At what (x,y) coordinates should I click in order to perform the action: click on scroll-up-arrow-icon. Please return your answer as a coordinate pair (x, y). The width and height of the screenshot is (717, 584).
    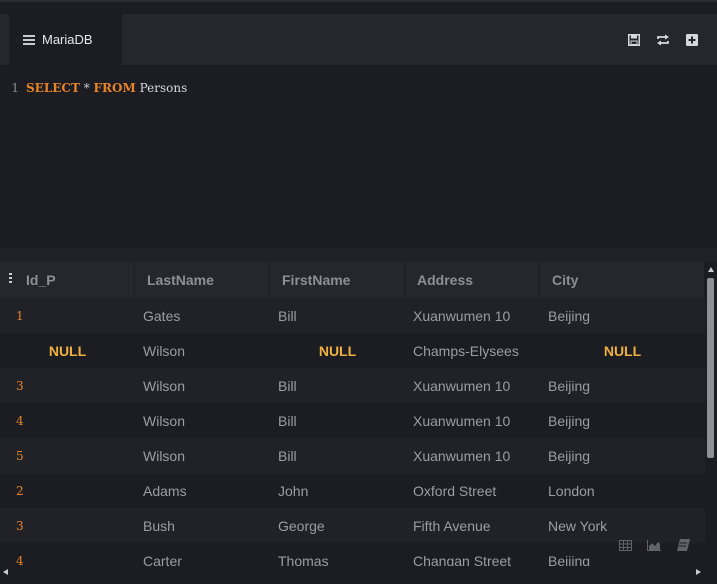
    Looking at the image, I should click on (711, 269).